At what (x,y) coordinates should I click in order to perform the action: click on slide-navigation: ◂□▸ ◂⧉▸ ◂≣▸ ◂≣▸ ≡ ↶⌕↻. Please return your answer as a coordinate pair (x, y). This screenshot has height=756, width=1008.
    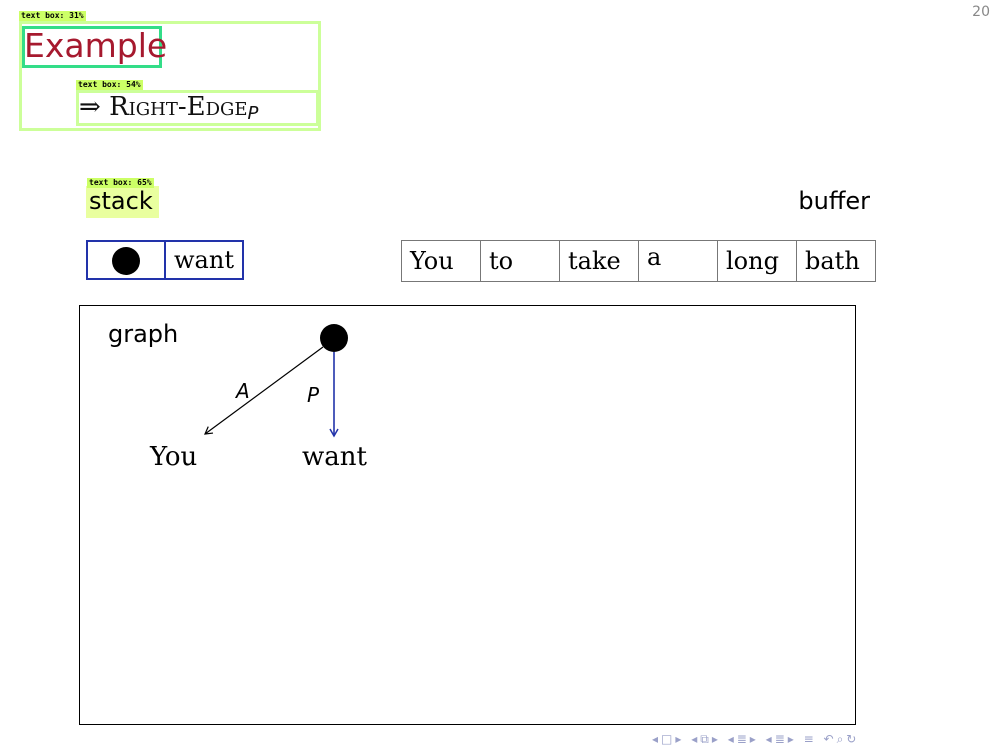
    Looking at the image, I should click on (755, 739).